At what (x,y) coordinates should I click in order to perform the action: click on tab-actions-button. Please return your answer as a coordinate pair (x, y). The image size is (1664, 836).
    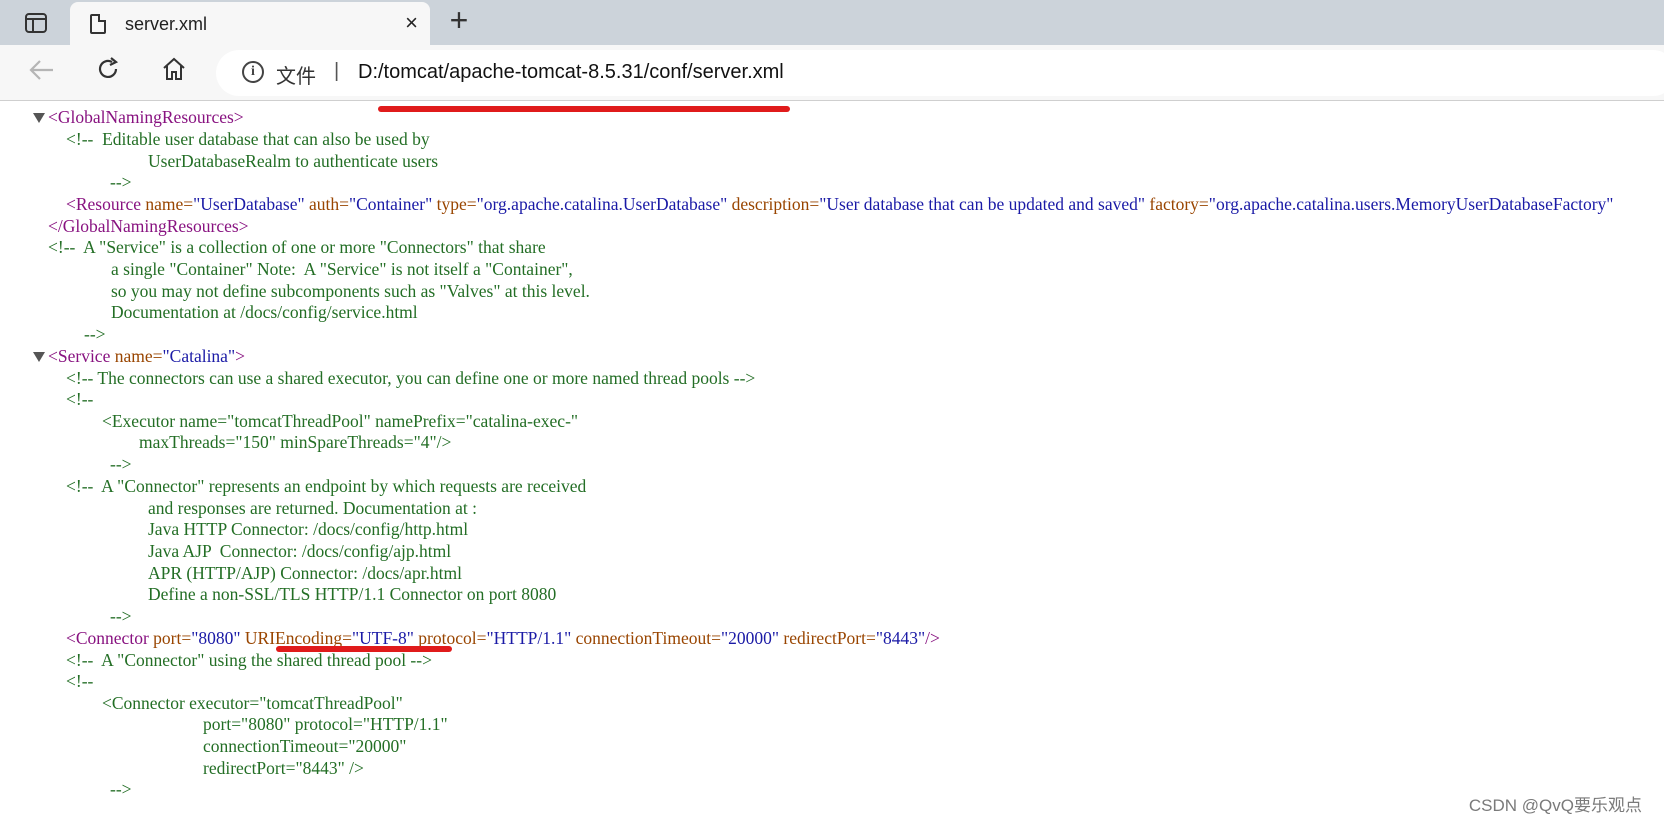
    Looking at the image, I should click on (36, 23).